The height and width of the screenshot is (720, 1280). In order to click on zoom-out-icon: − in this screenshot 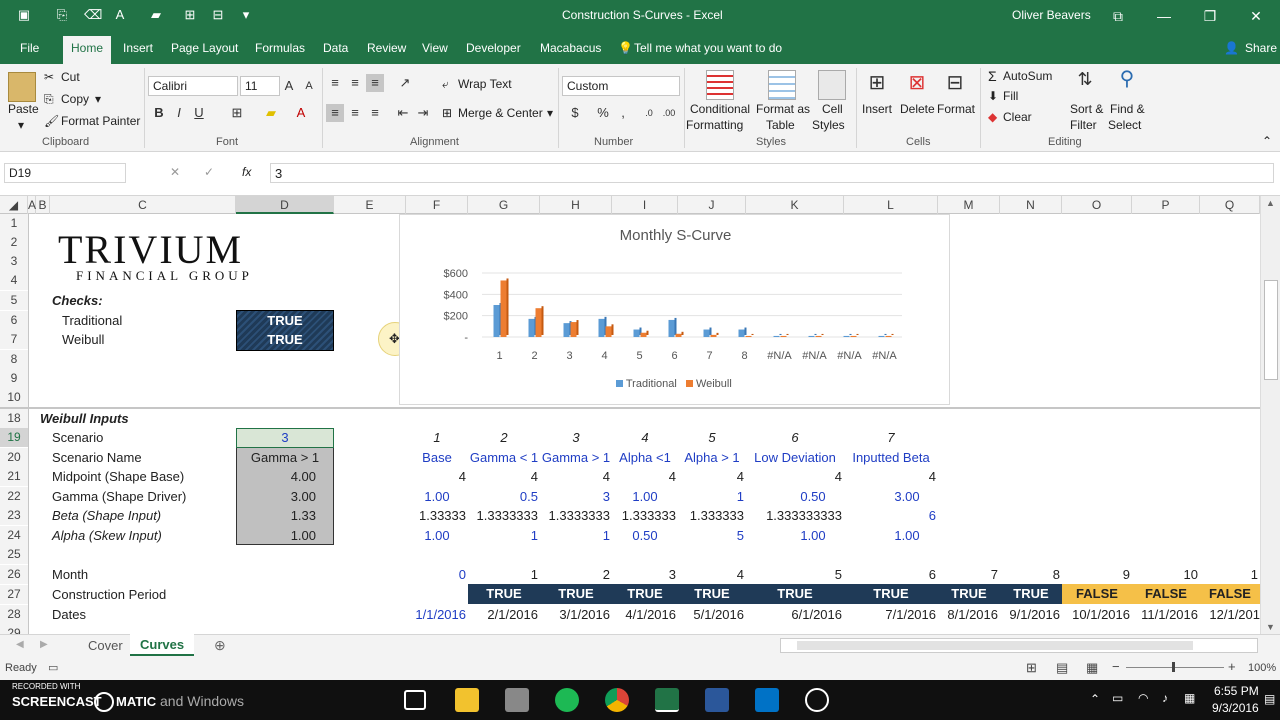, I will do `click(1116, 666)`.